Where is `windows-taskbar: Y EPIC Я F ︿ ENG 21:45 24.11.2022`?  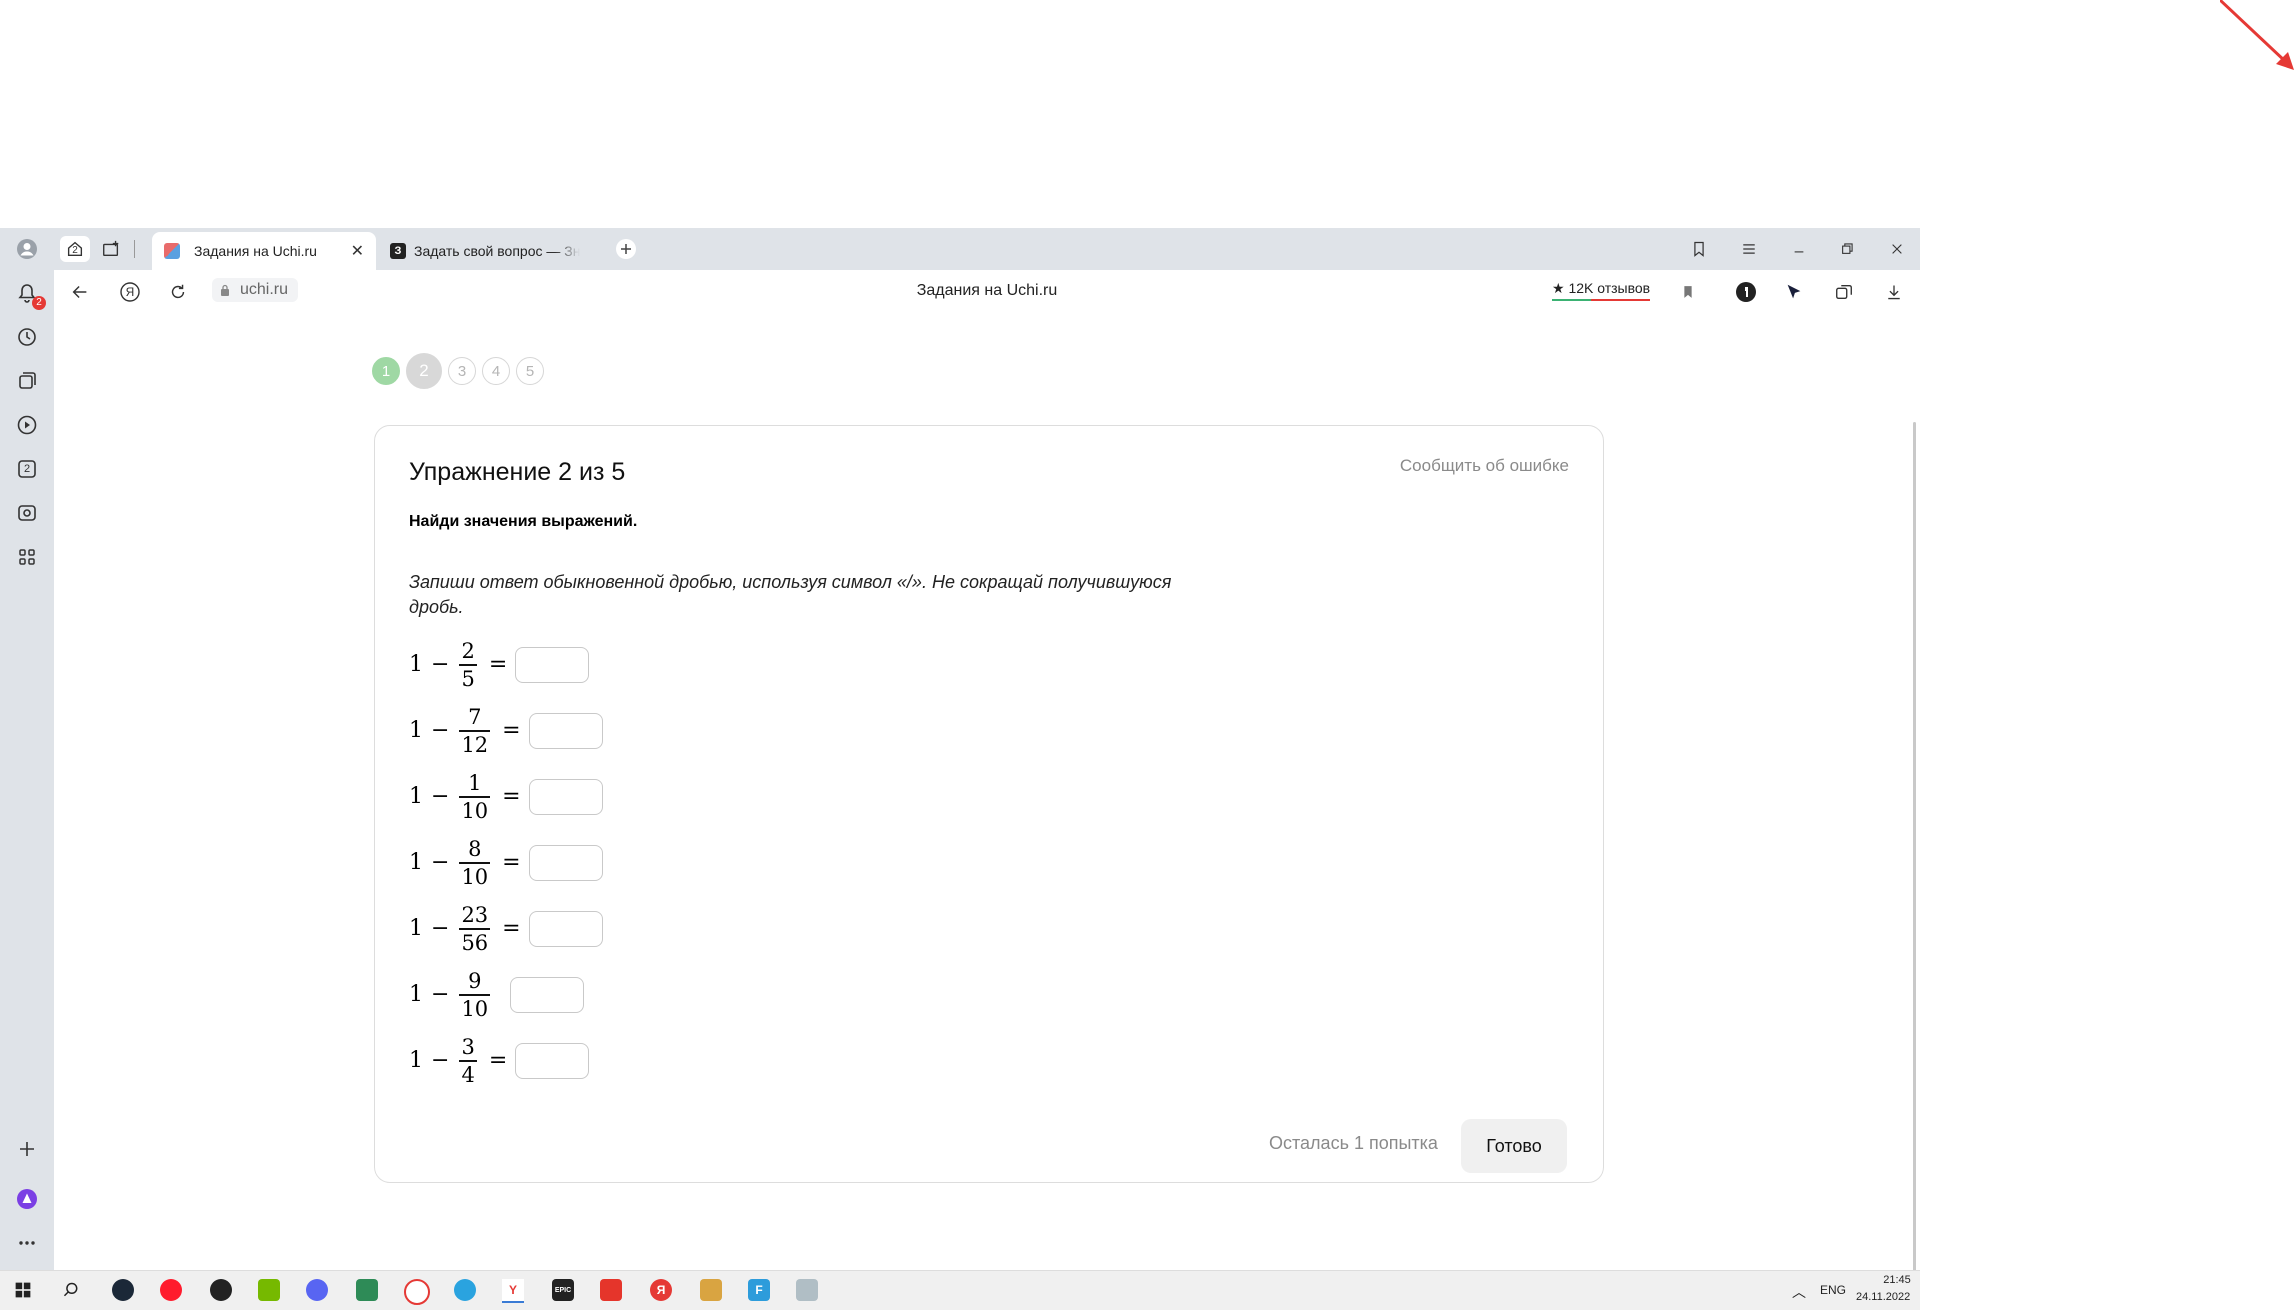 windows-taskbar: Y EPIC Я F ︿ ENG 21:45 24.11.2022 is located at coordinates (960, 1290).